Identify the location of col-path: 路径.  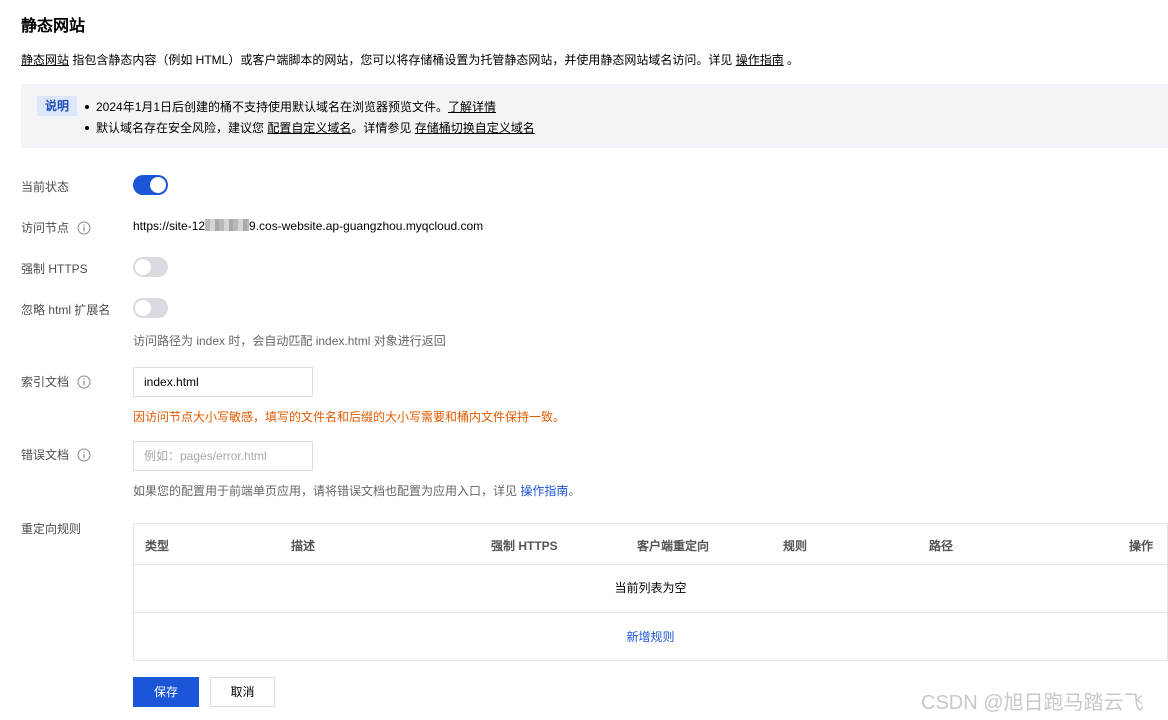
(941, 546).